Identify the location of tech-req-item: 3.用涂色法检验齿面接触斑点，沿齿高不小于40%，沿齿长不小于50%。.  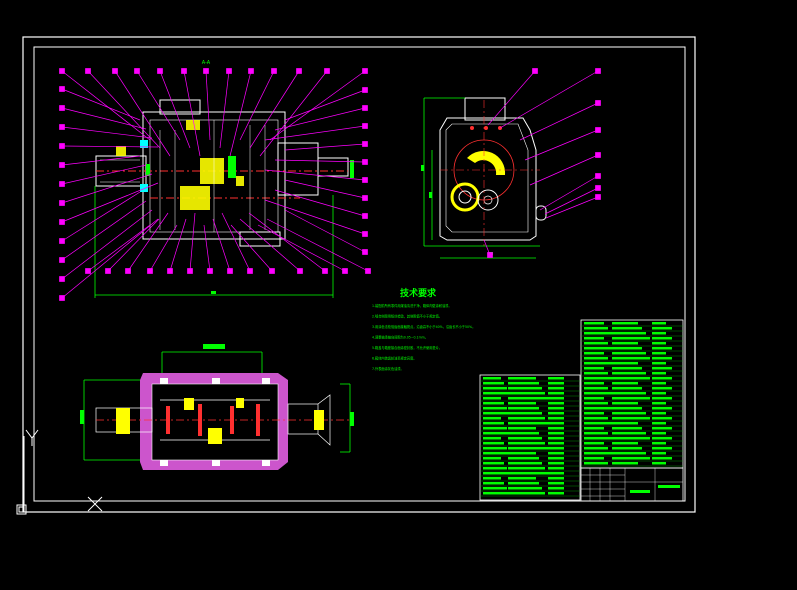
(423, 326).